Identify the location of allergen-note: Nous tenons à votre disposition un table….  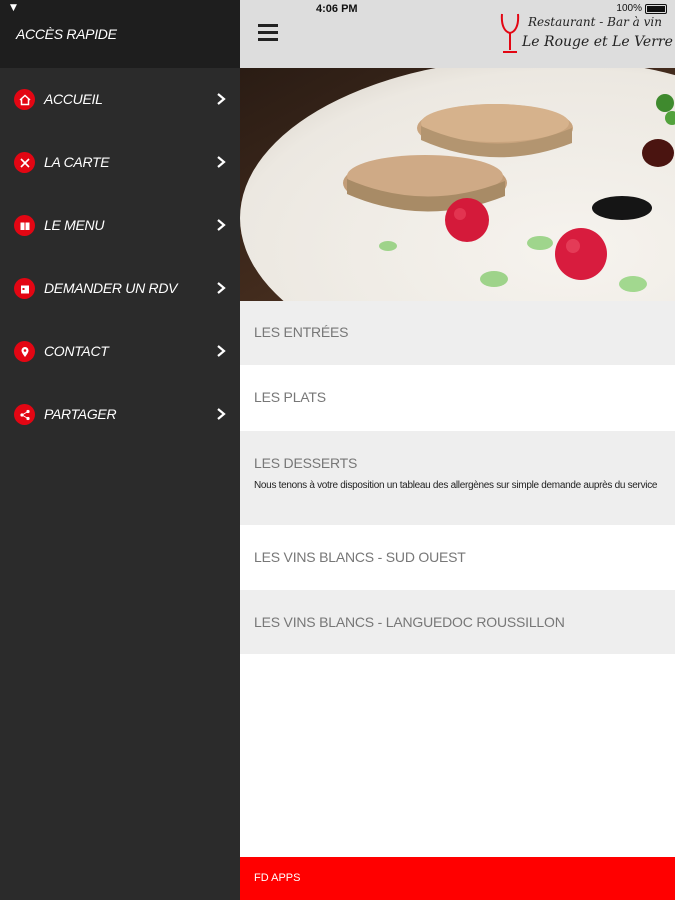
(456, 485).